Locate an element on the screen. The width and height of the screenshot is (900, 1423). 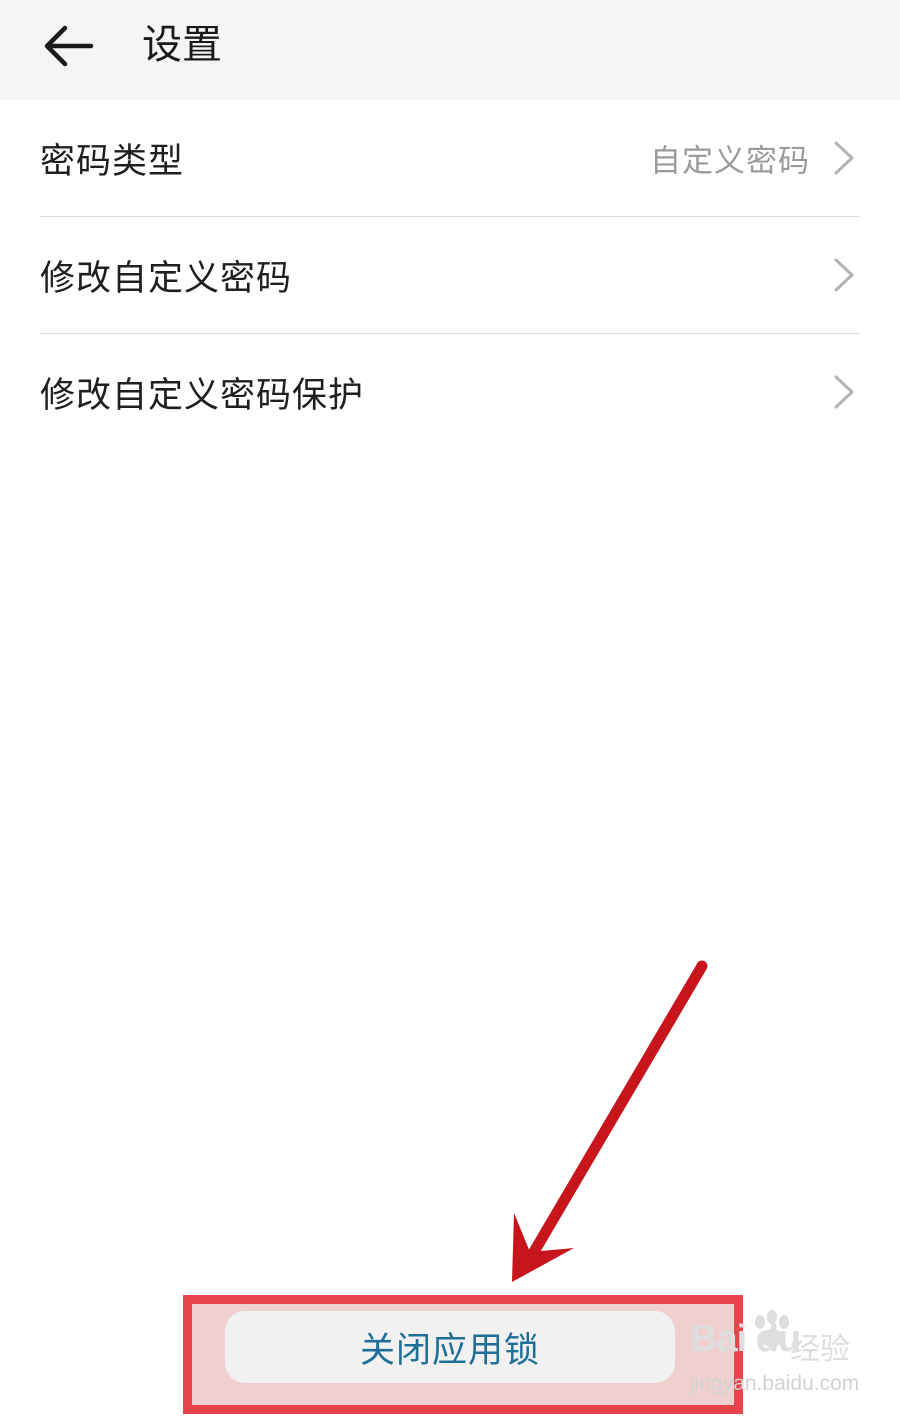
watermark-brand: Bai du is located at coordinates (745, 1339).